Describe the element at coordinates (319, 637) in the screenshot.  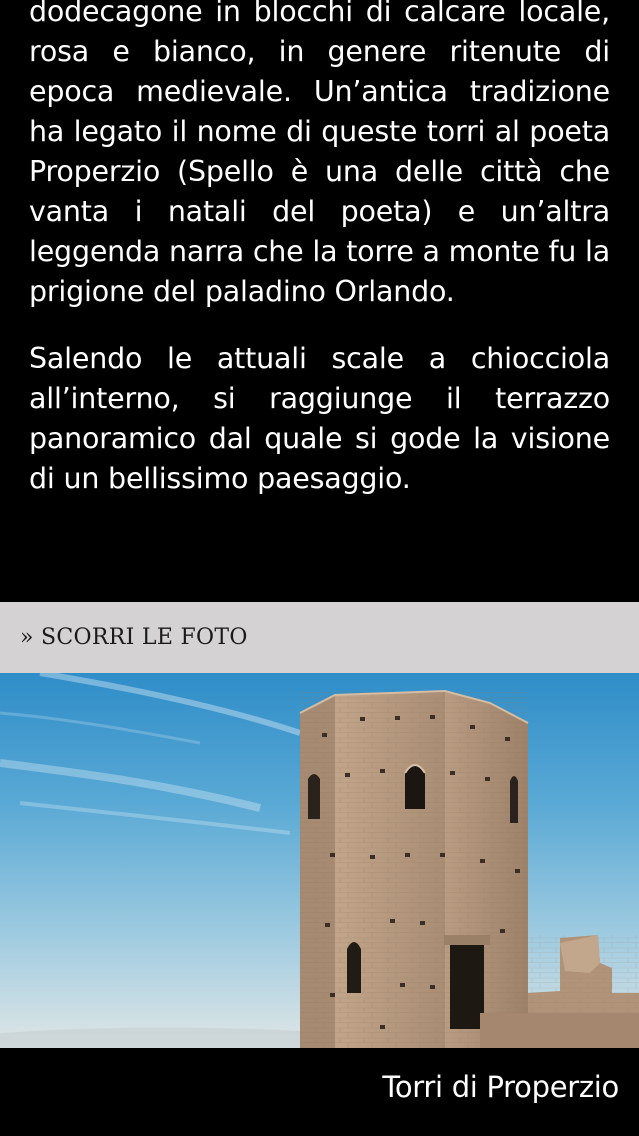
I see `scroll-photos-button: » SCORRI LE FOTO` at that location.